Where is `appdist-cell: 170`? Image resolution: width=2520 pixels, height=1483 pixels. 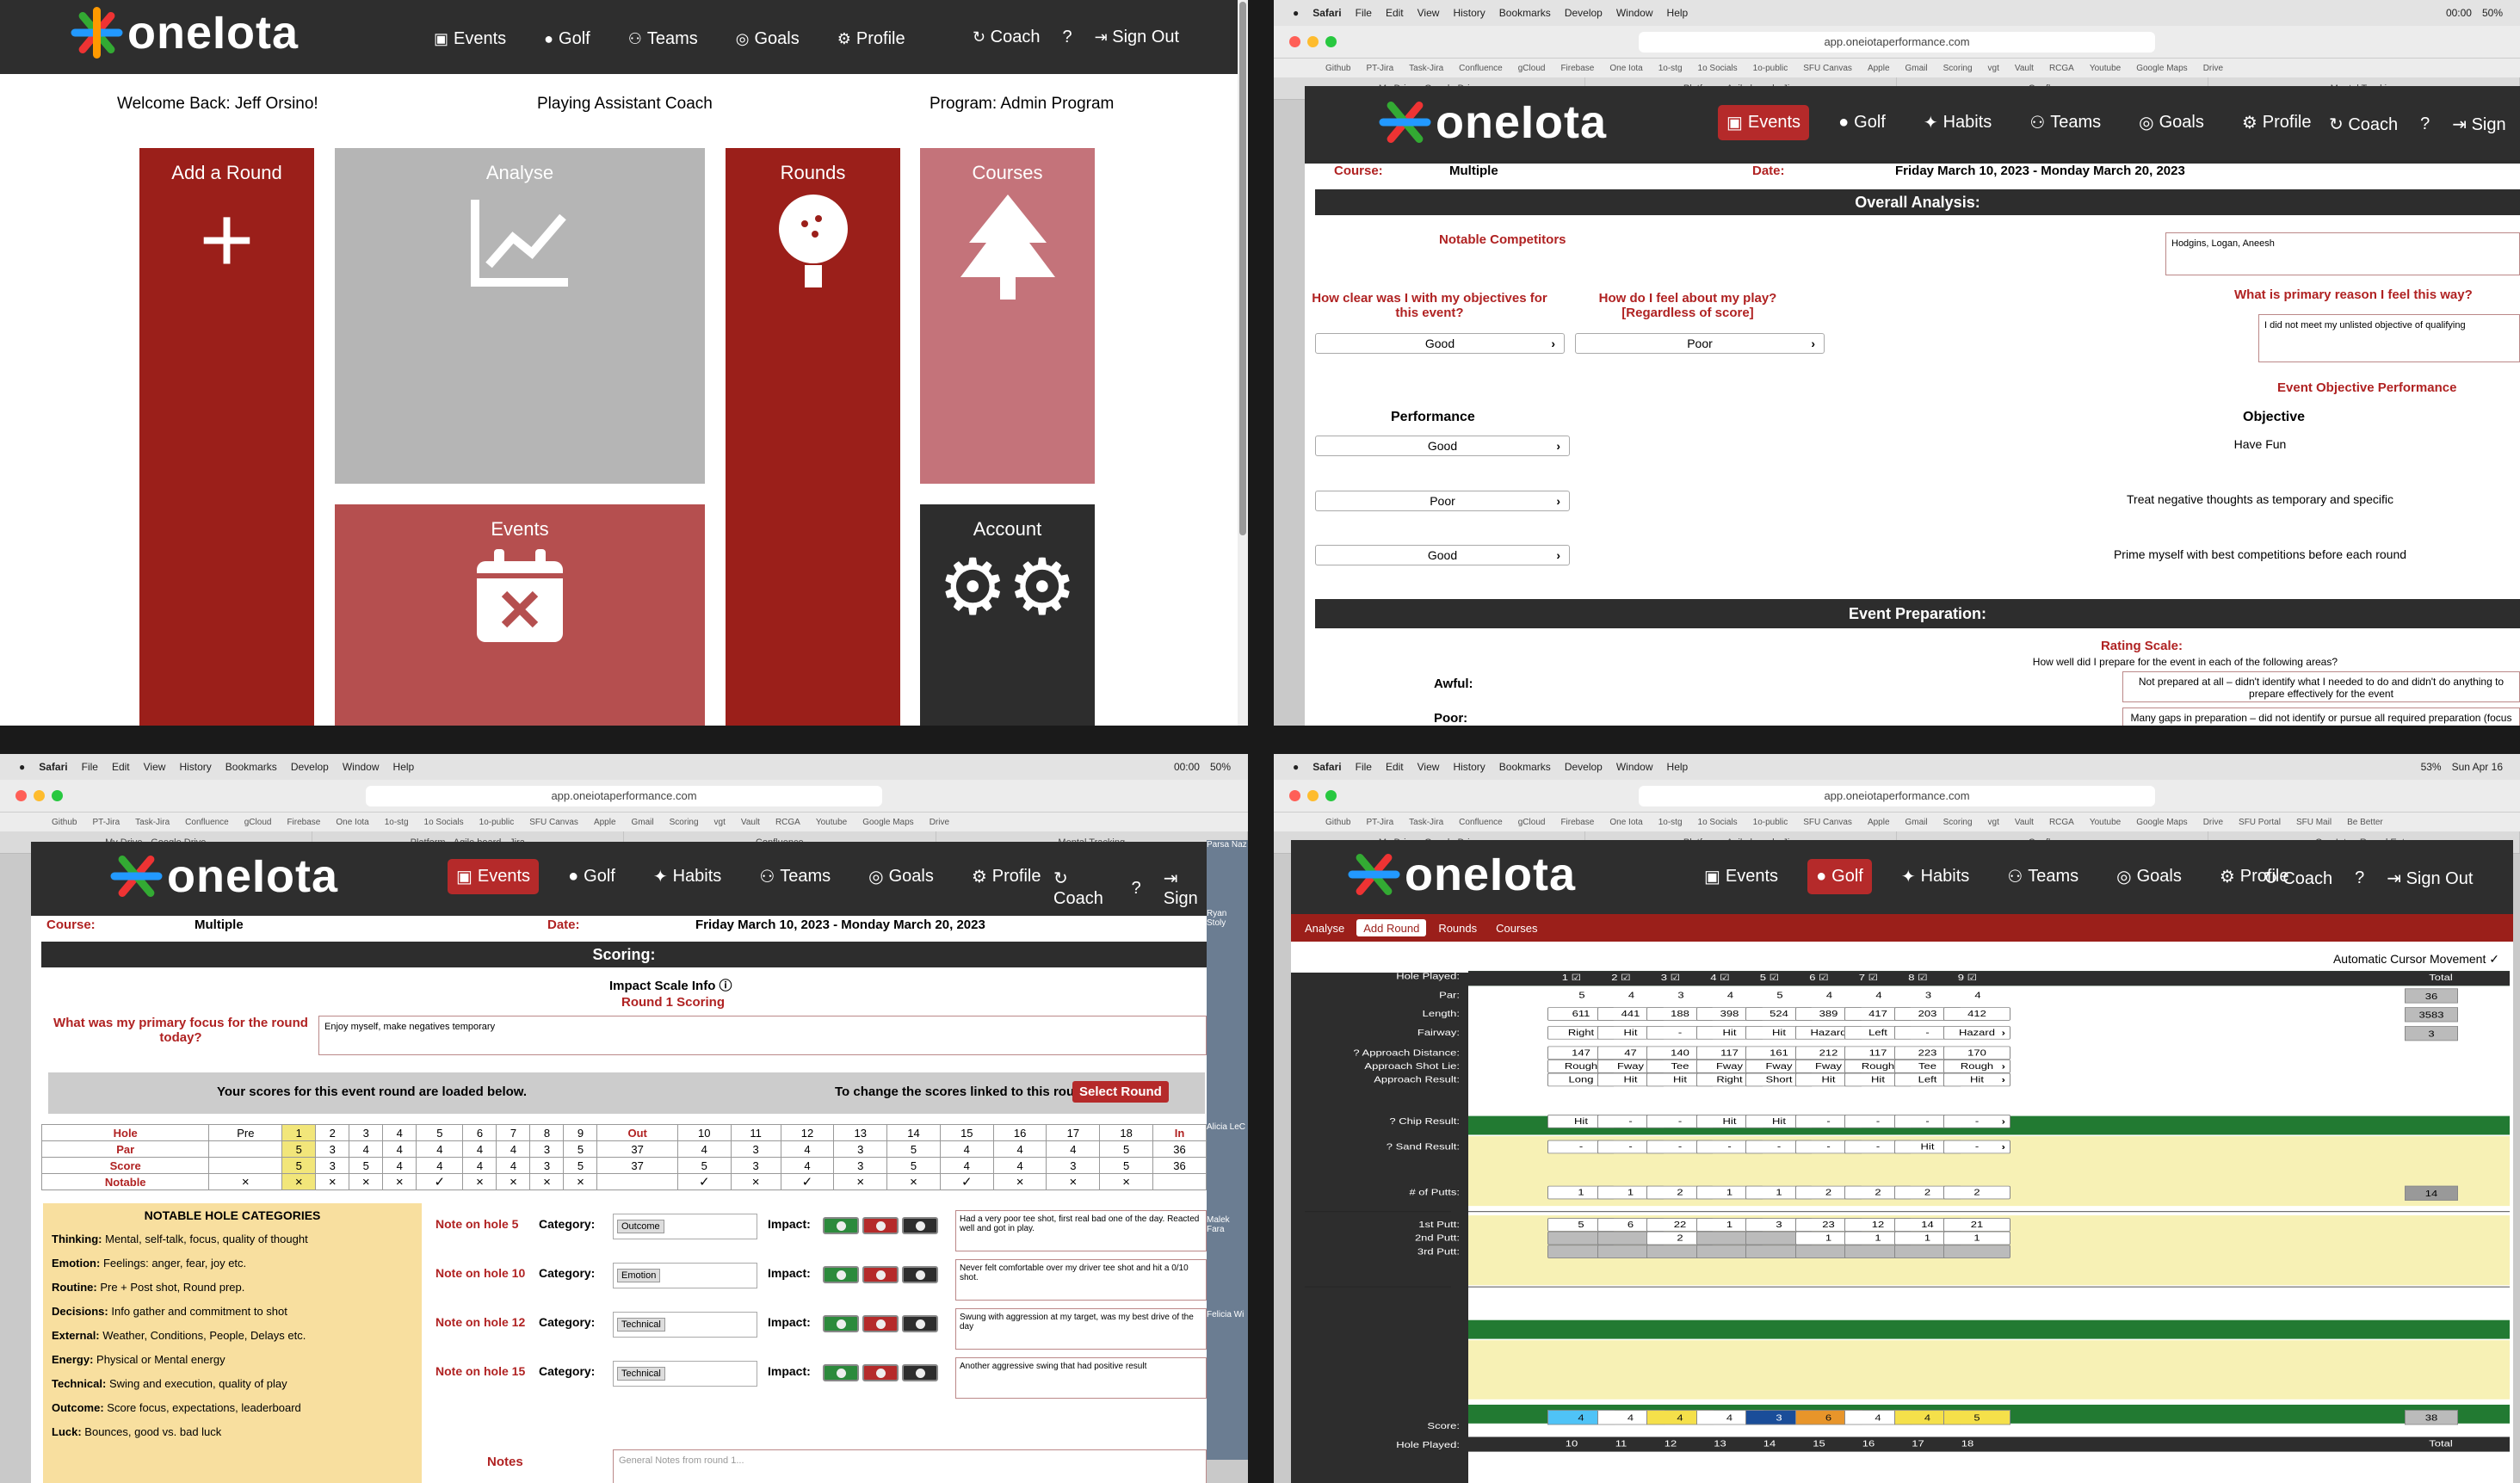
appdist-cell: 170 is located at coordinates (1977, 1053).